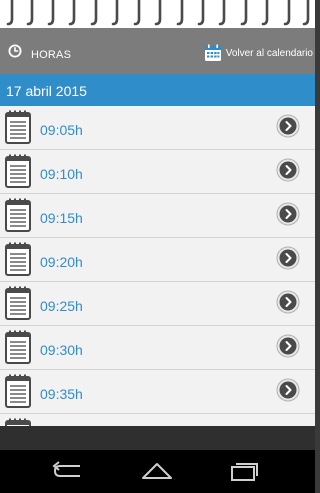  What do you see at coordinates (61, 218) in the screenshot?
I see `time-slot-label: 09:15h` at bounding box center [61, 218].